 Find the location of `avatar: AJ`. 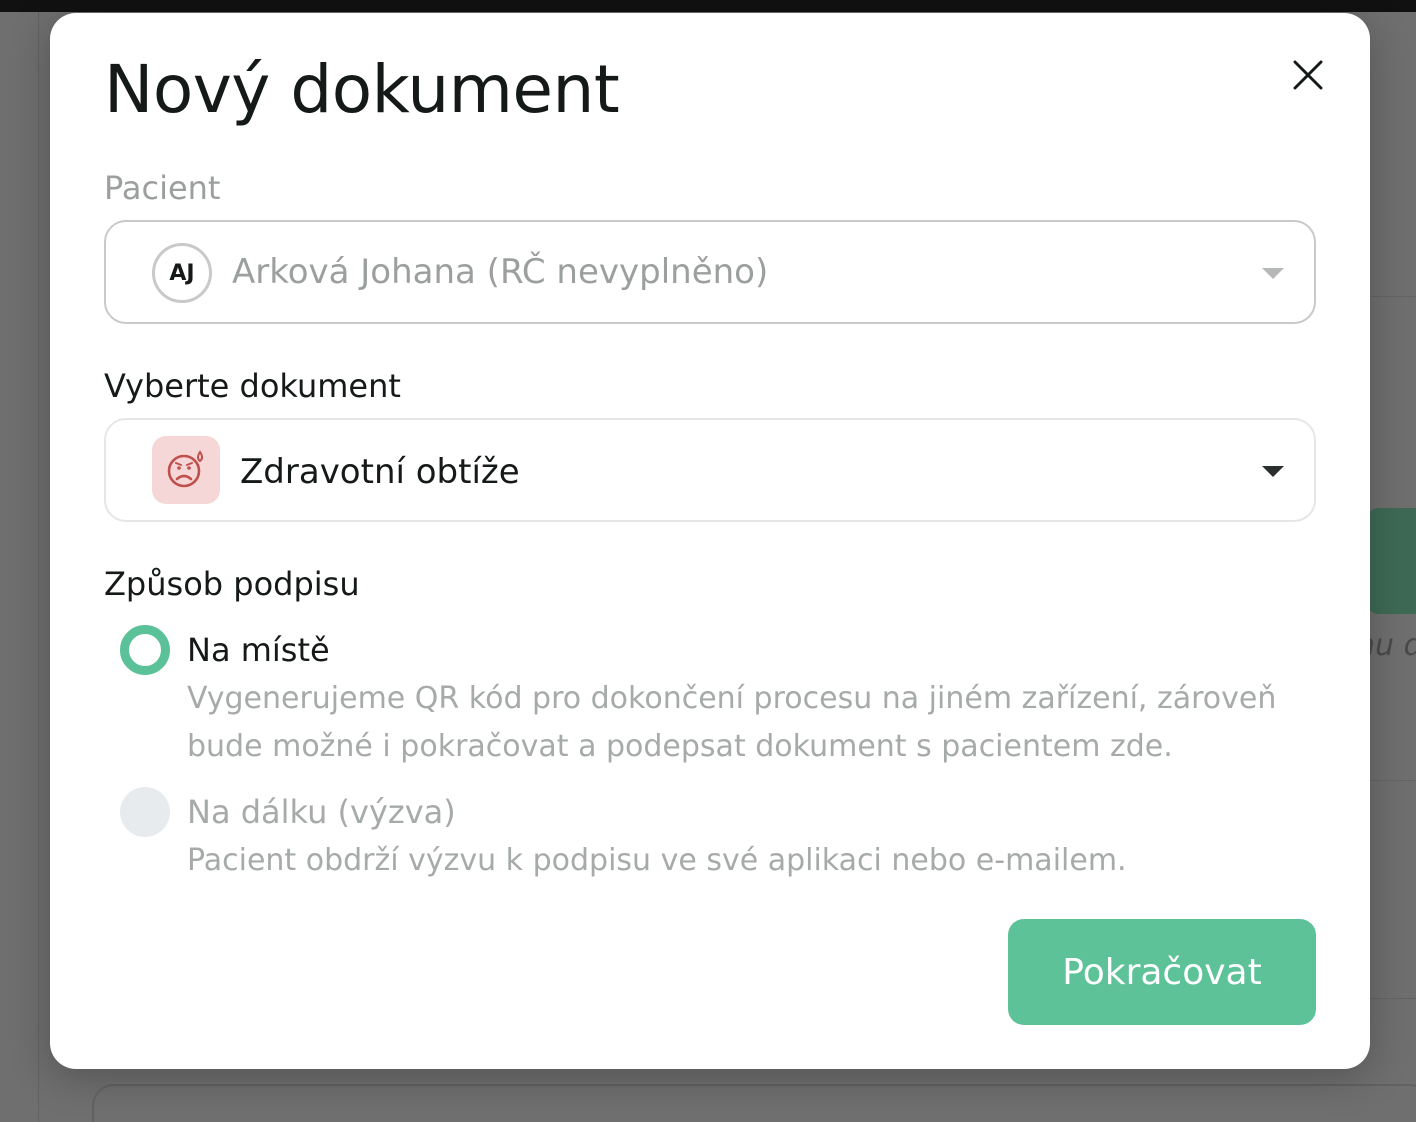

avatar: AJ is located at coordinates (182, 273).